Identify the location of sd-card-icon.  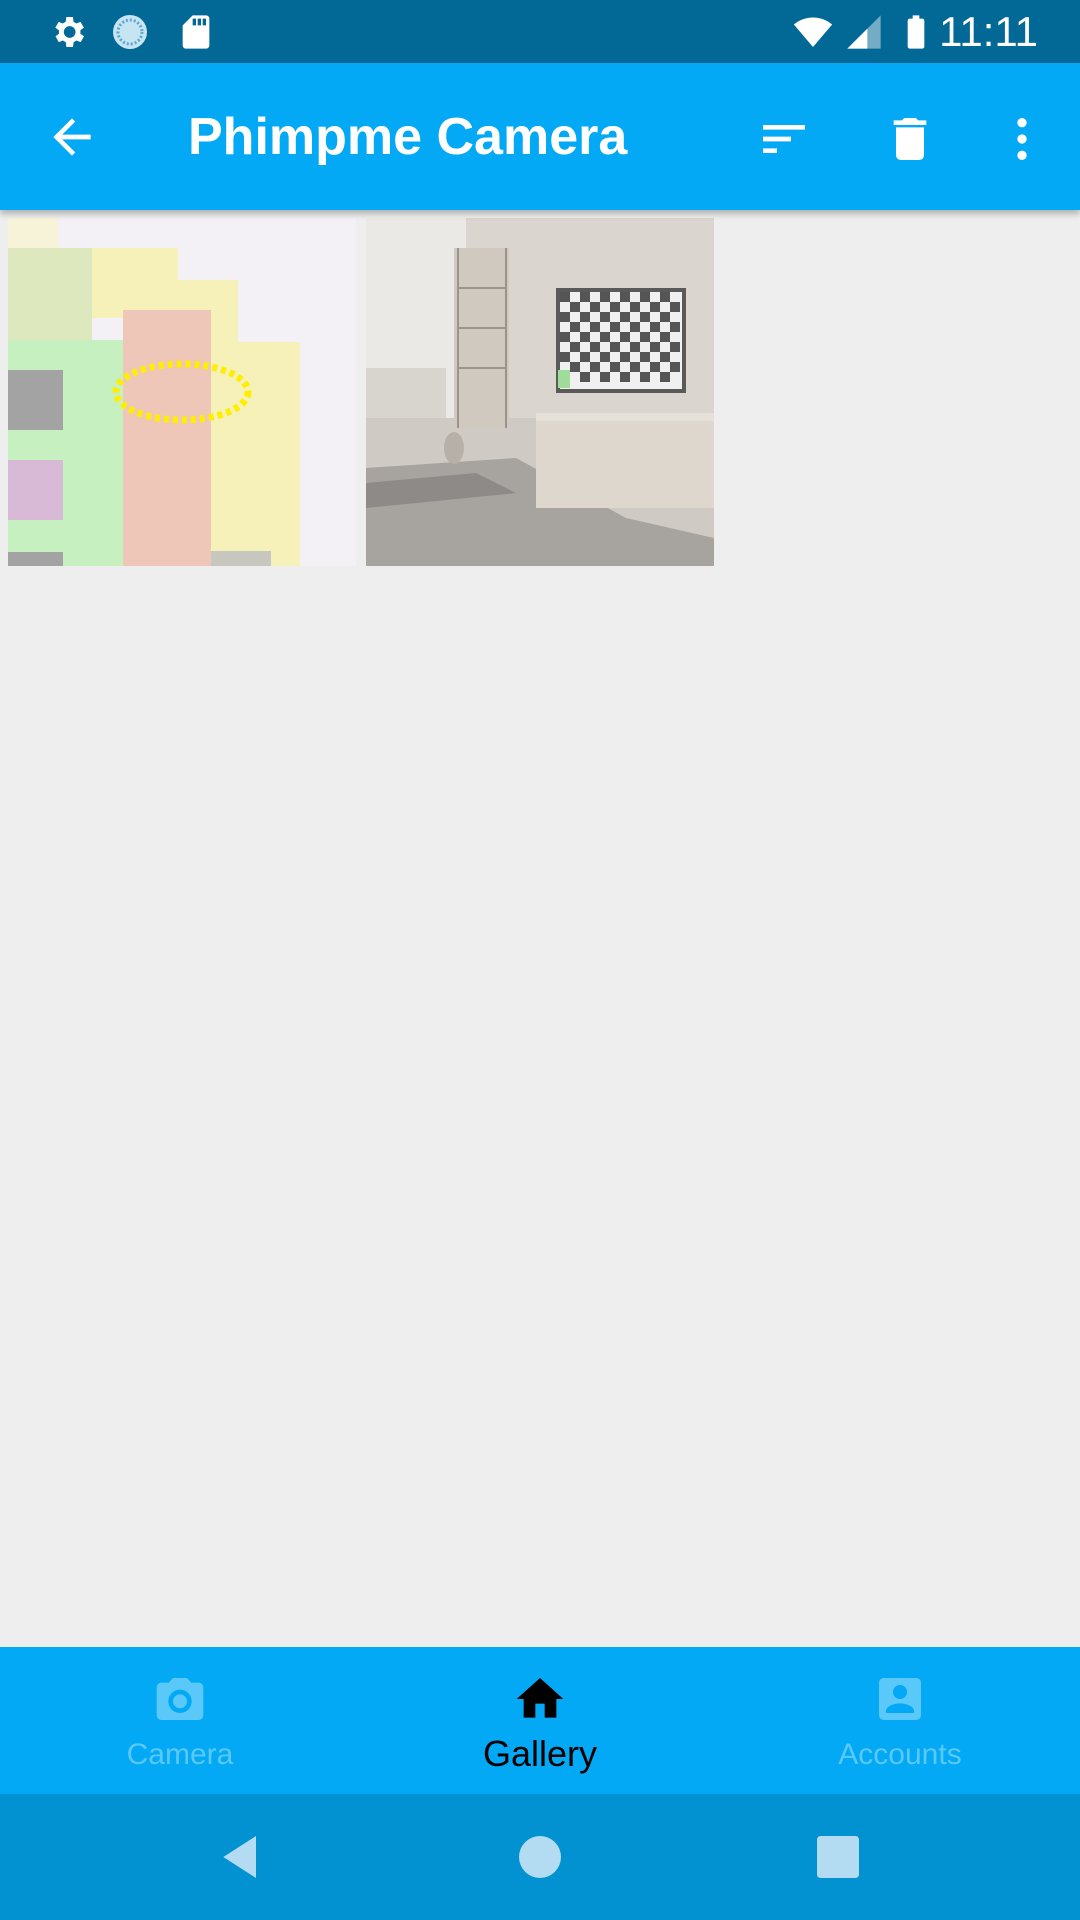
(196, 32).